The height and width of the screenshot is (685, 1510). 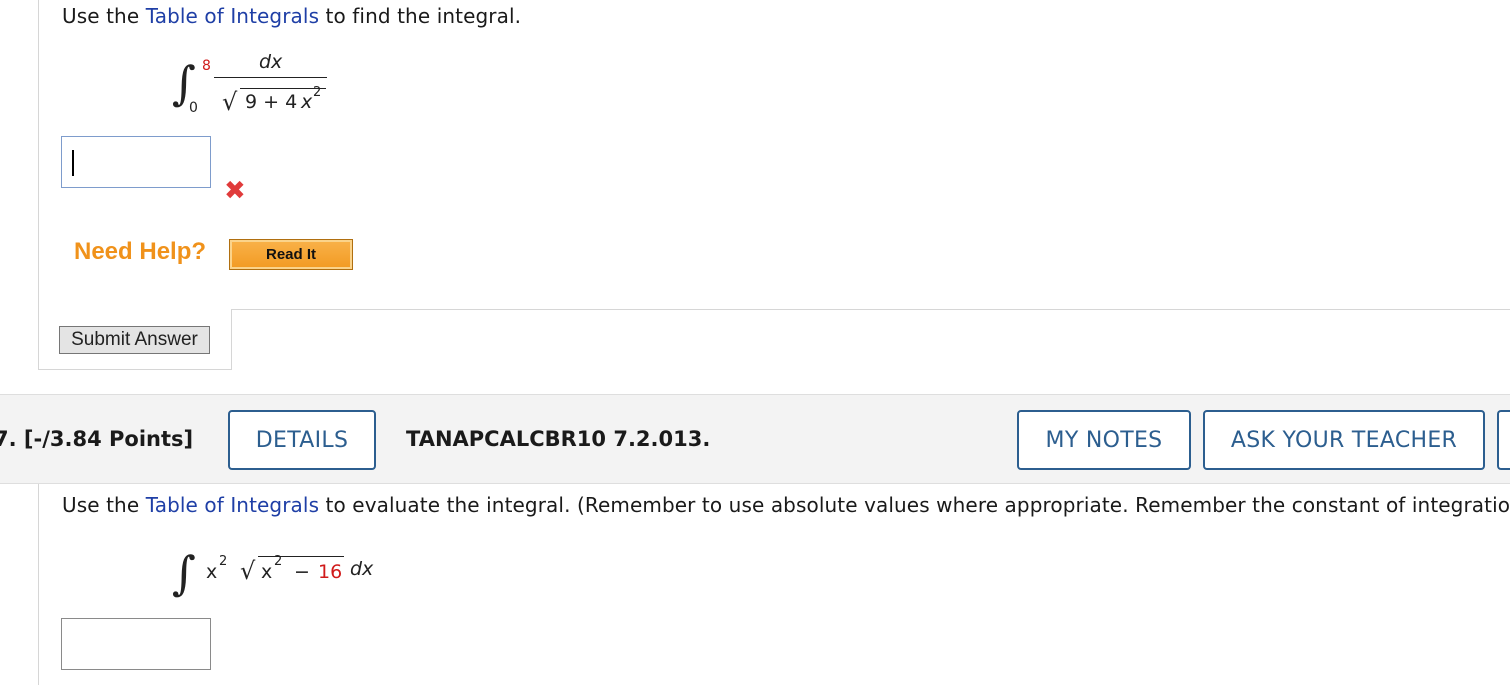 What do you see at coordinates (270, 77) in the screenshot?
I see `fraction-bar` at bounding box center [270, 77].